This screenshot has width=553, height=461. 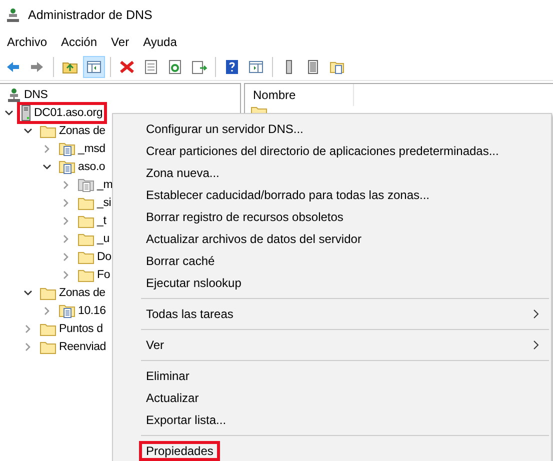 What do you see at coordinates (256, 67) in the screenshot?
I see `action-pane-icon` at bounding box center [256, 67].